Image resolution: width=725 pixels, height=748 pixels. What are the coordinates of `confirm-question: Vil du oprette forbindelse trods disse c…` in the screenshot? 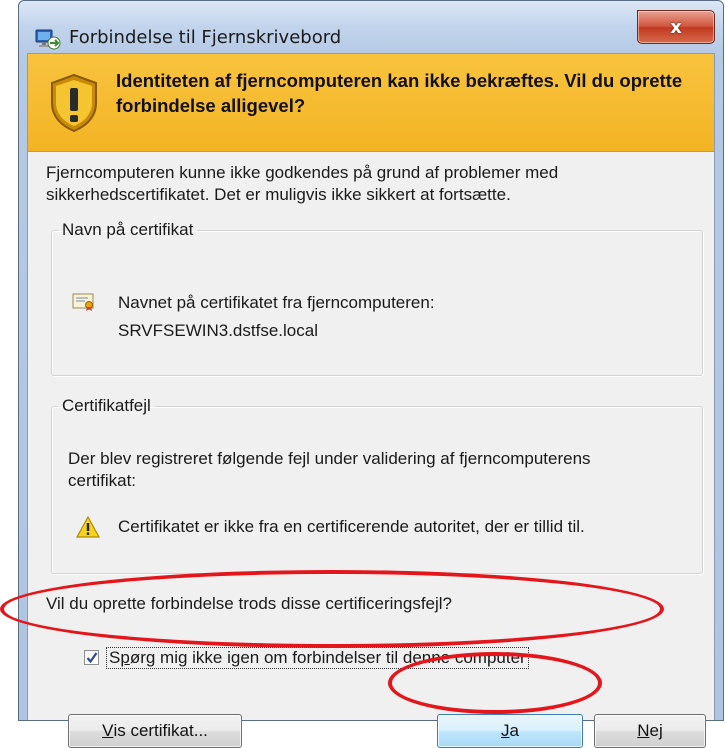 It's located at (249, 603).